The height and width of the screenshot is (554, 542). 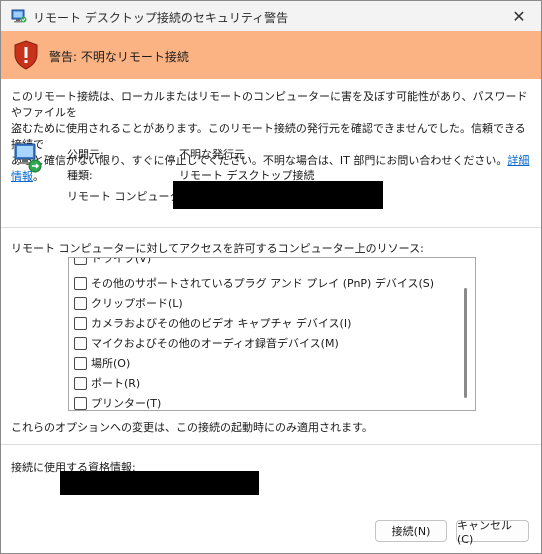 What do you see at coordinates (221, 323) in the screenshot?
I see `resource-label: カメラおよびその他のビデオ キャプチャ デバイス(I)` at bounding box center [221, 323].